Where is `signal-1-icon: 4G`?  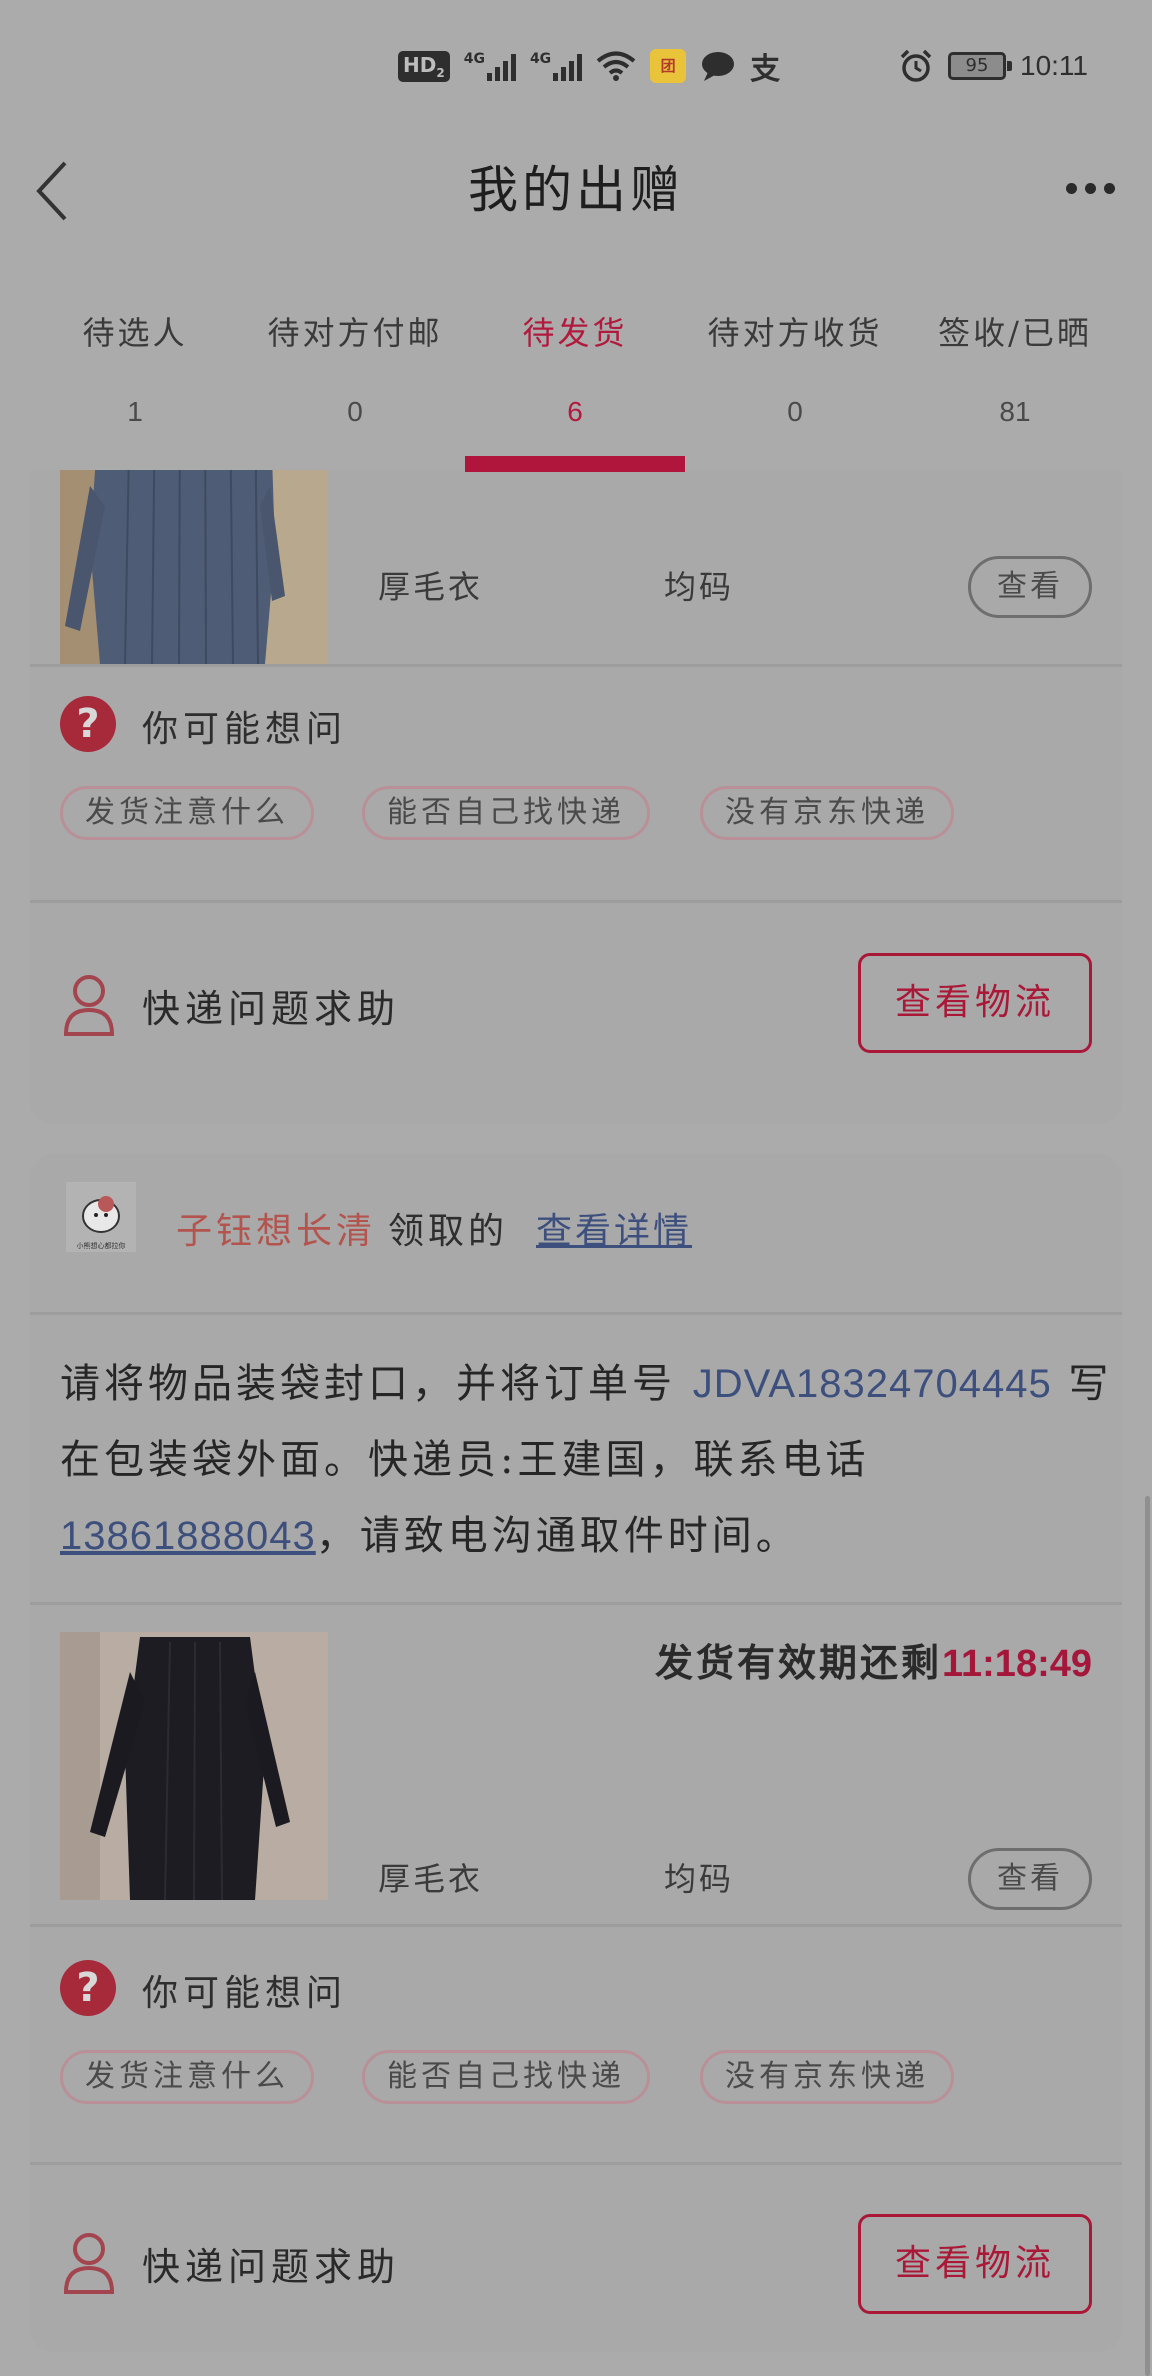 signal-1-icon: 4G is located at coordinates (490, 66).